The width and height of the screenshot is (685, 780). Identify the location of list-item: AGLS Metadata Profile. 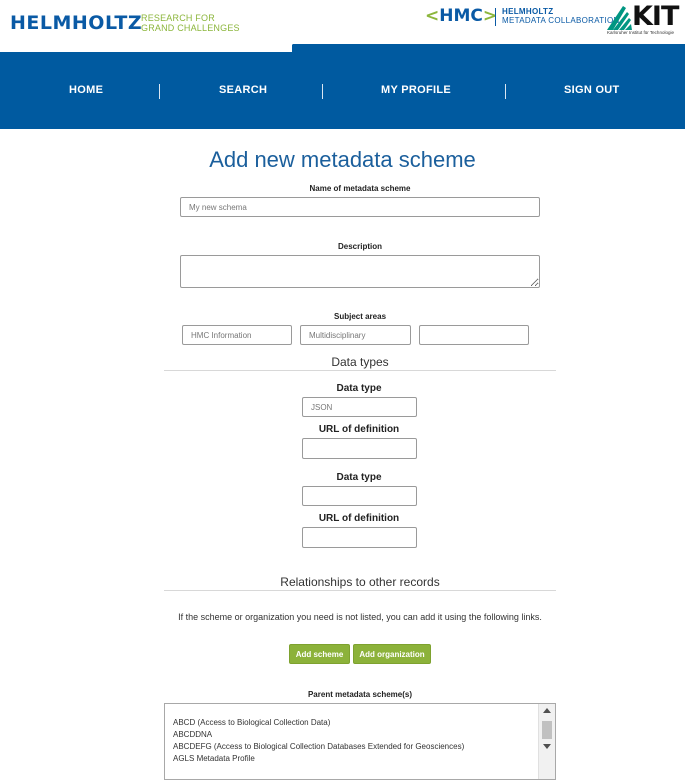
(214, 758).